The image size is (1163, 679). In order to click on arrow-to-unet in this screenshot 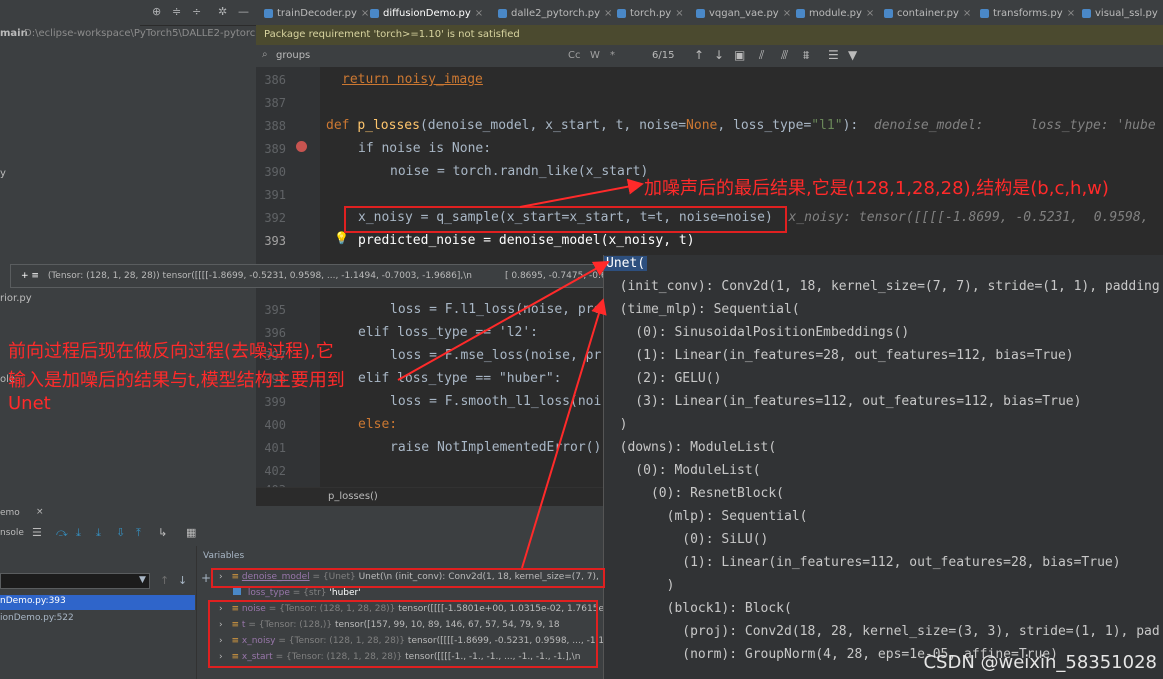, I will do `click(503, 321)`.